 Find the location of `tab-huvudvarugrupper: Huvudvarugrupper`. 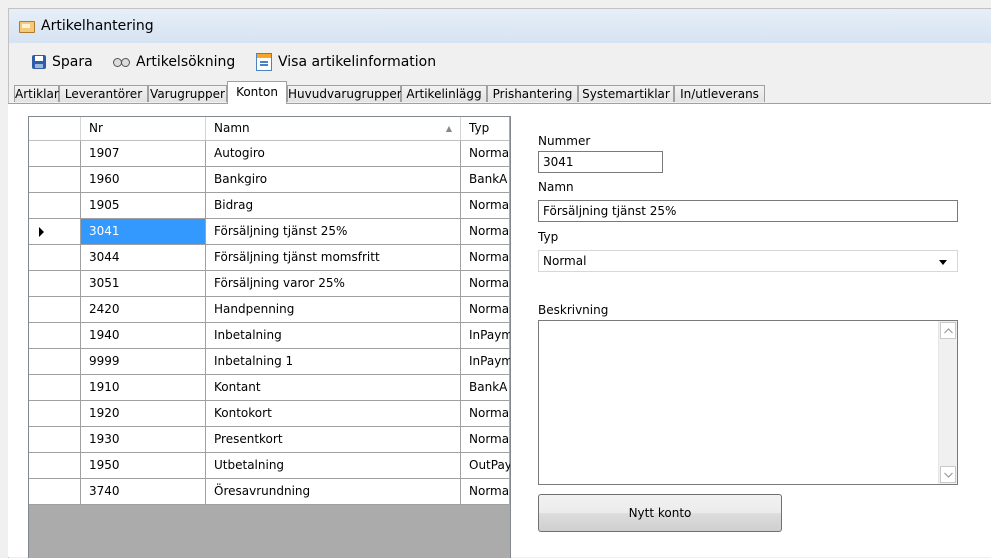

tab-huvudvarugrupper: Huvudvarugrupper is located at coordinates (344, 93).